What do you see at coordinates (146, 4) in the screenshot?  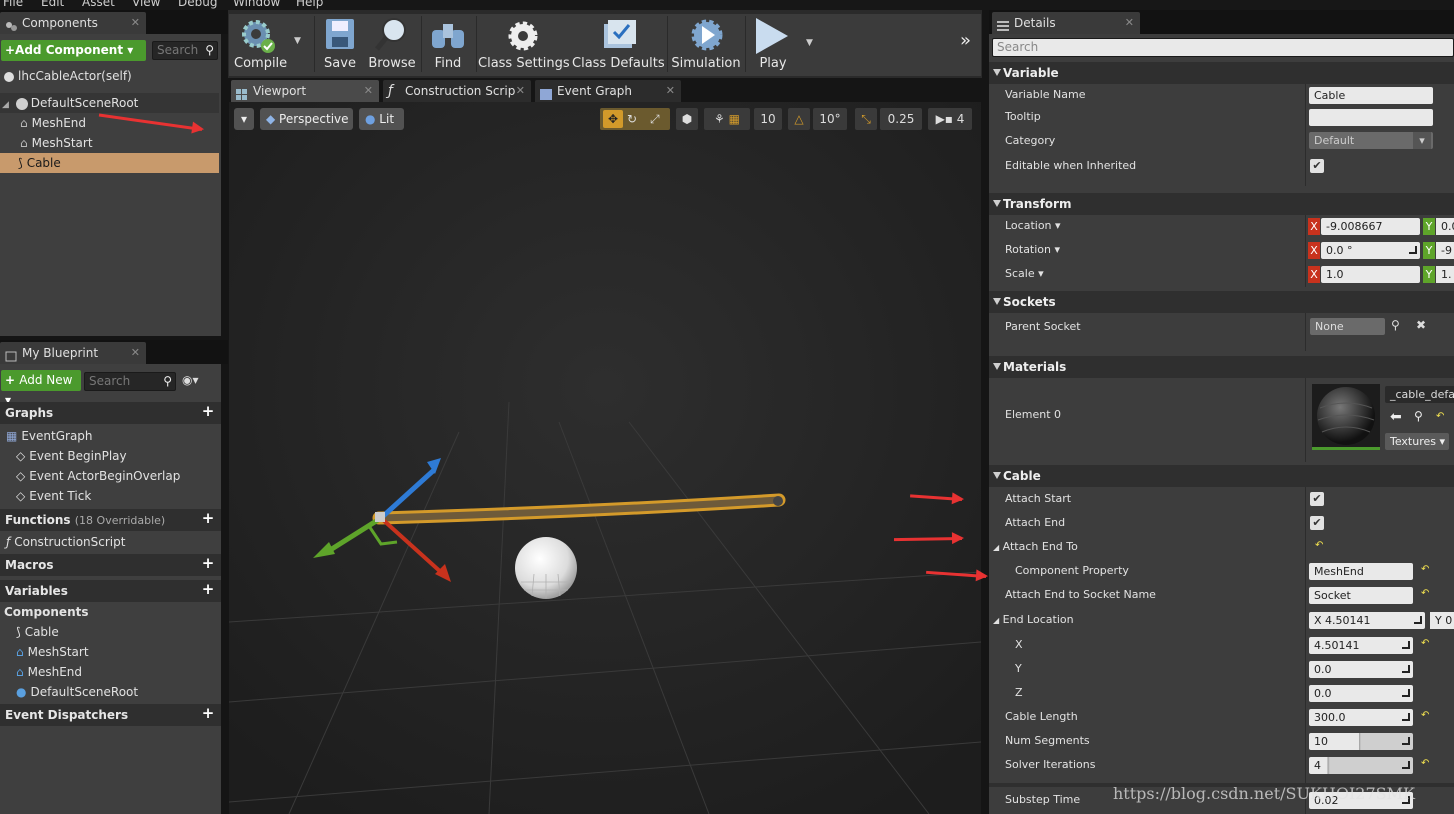 I see `menu-view: View` at bounding box center [146, 4].